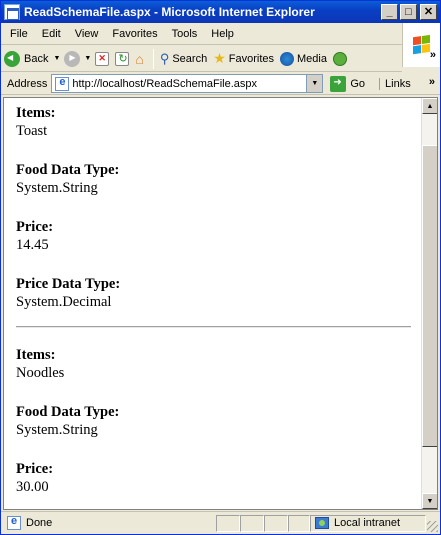 The image size is (441, 535). What do you see at coordinates (219, 58) in the screenshot?
I see `star-icon: ★` at bounding box center [219, 58].